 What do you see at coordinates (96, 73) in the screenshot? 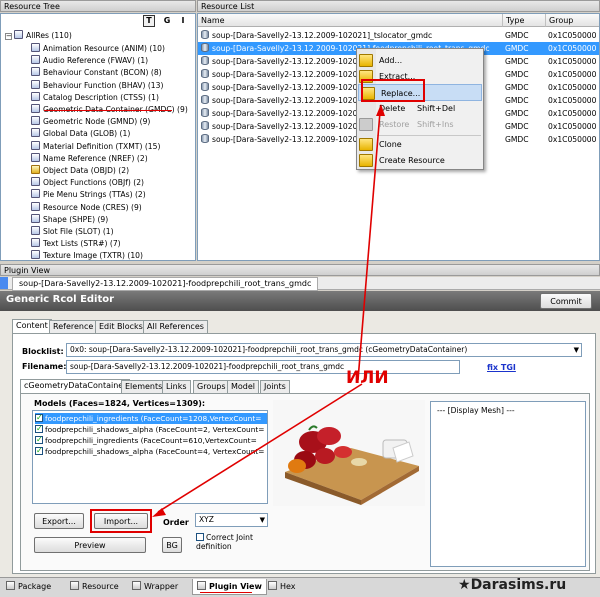
I see `tree-item: Behaviour Constant (BCON) (8)` at bounding box center [96, 73].